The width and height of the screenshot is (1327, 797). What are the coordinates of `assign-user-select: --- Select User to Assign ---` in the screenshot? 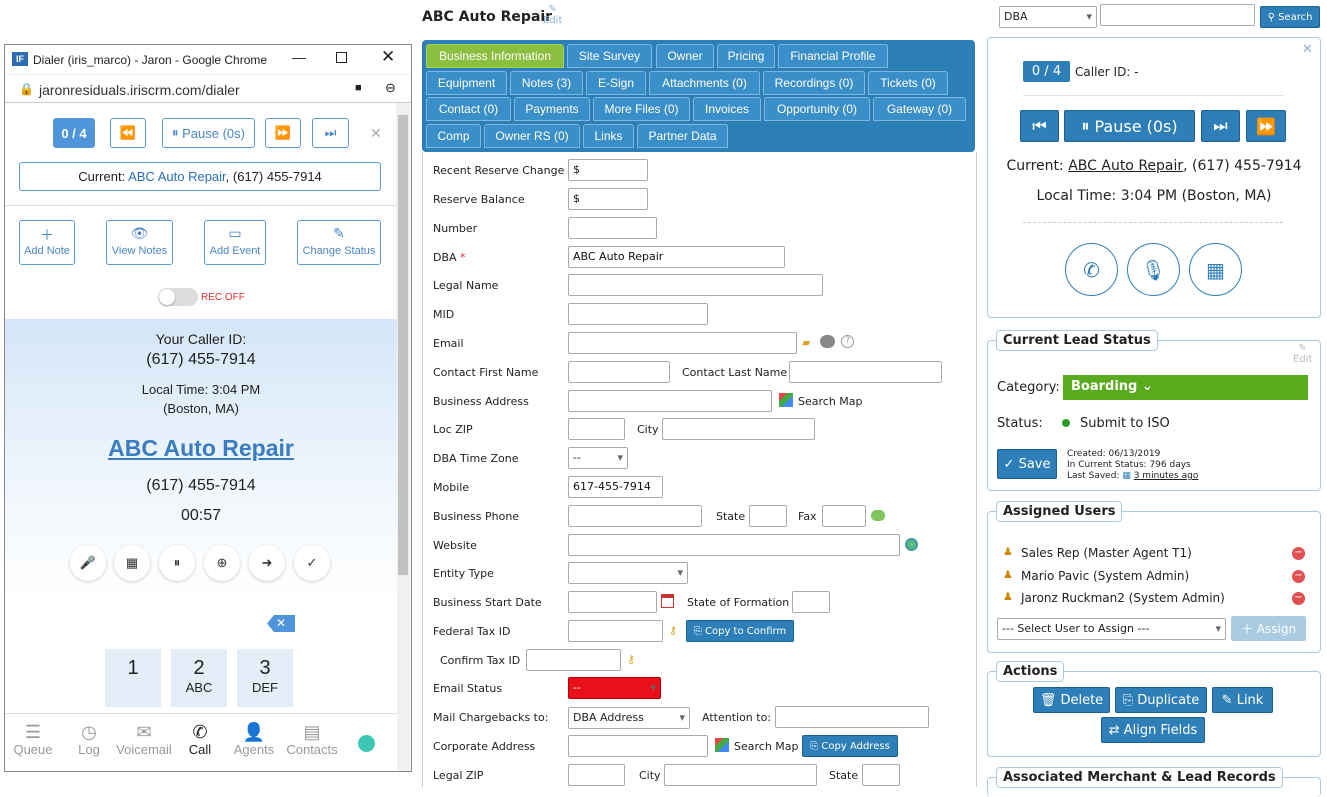 It's located at (1111, 629).